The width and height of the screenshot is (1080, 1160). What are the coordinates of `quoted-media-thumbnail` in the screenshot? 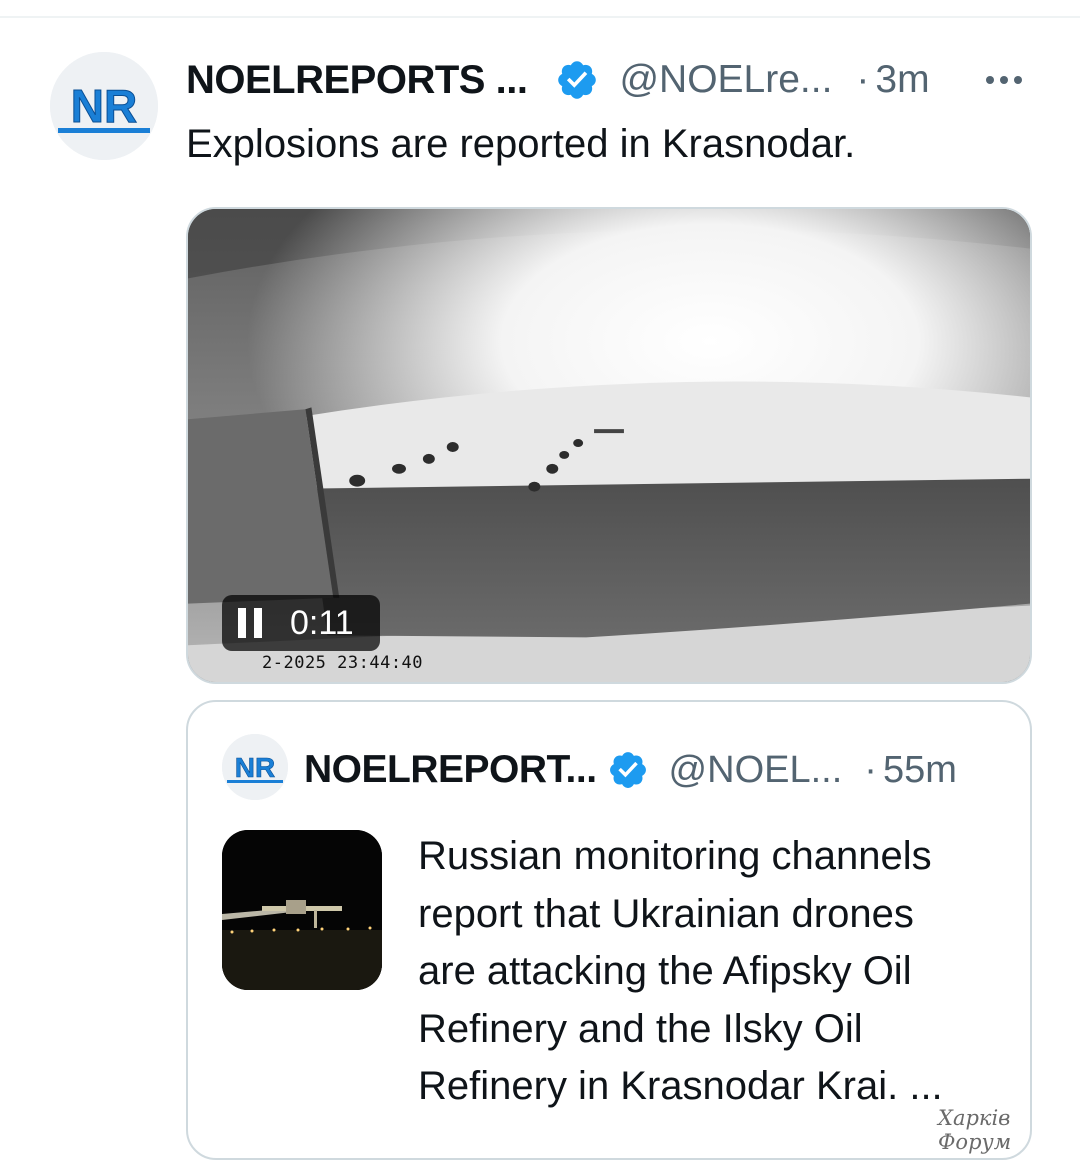 It's located at (302, 910).